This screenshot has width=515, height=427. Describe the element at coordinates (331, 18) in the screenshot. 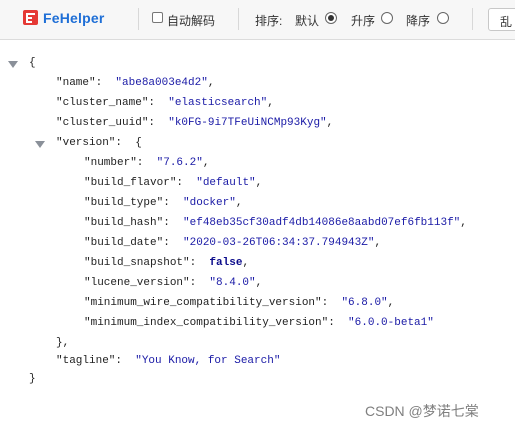

I see `sort-default-radio` at that location.